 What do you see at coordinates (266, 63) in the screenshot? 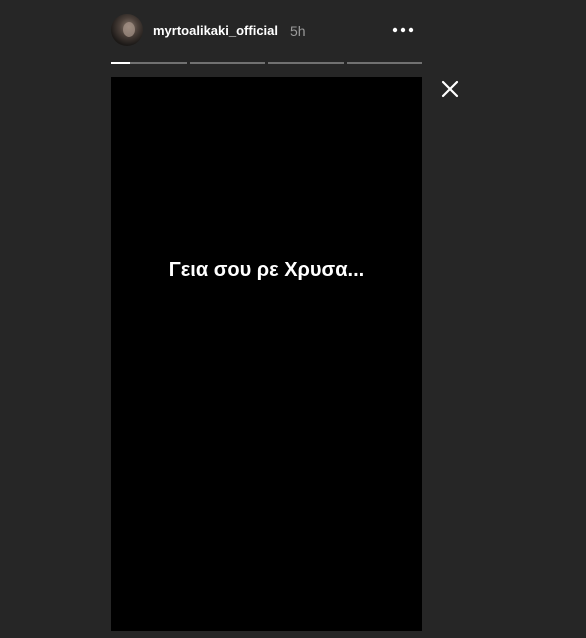
I see `story-progress-bar` at bounding box center [266, 63].